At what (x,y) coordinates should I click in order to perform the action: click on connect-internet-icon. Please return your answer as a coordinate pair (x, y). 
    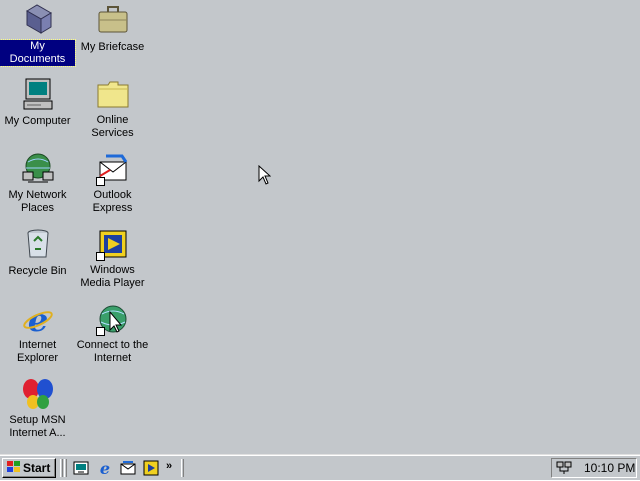
    Looking at the image, I should click on (112, 319).